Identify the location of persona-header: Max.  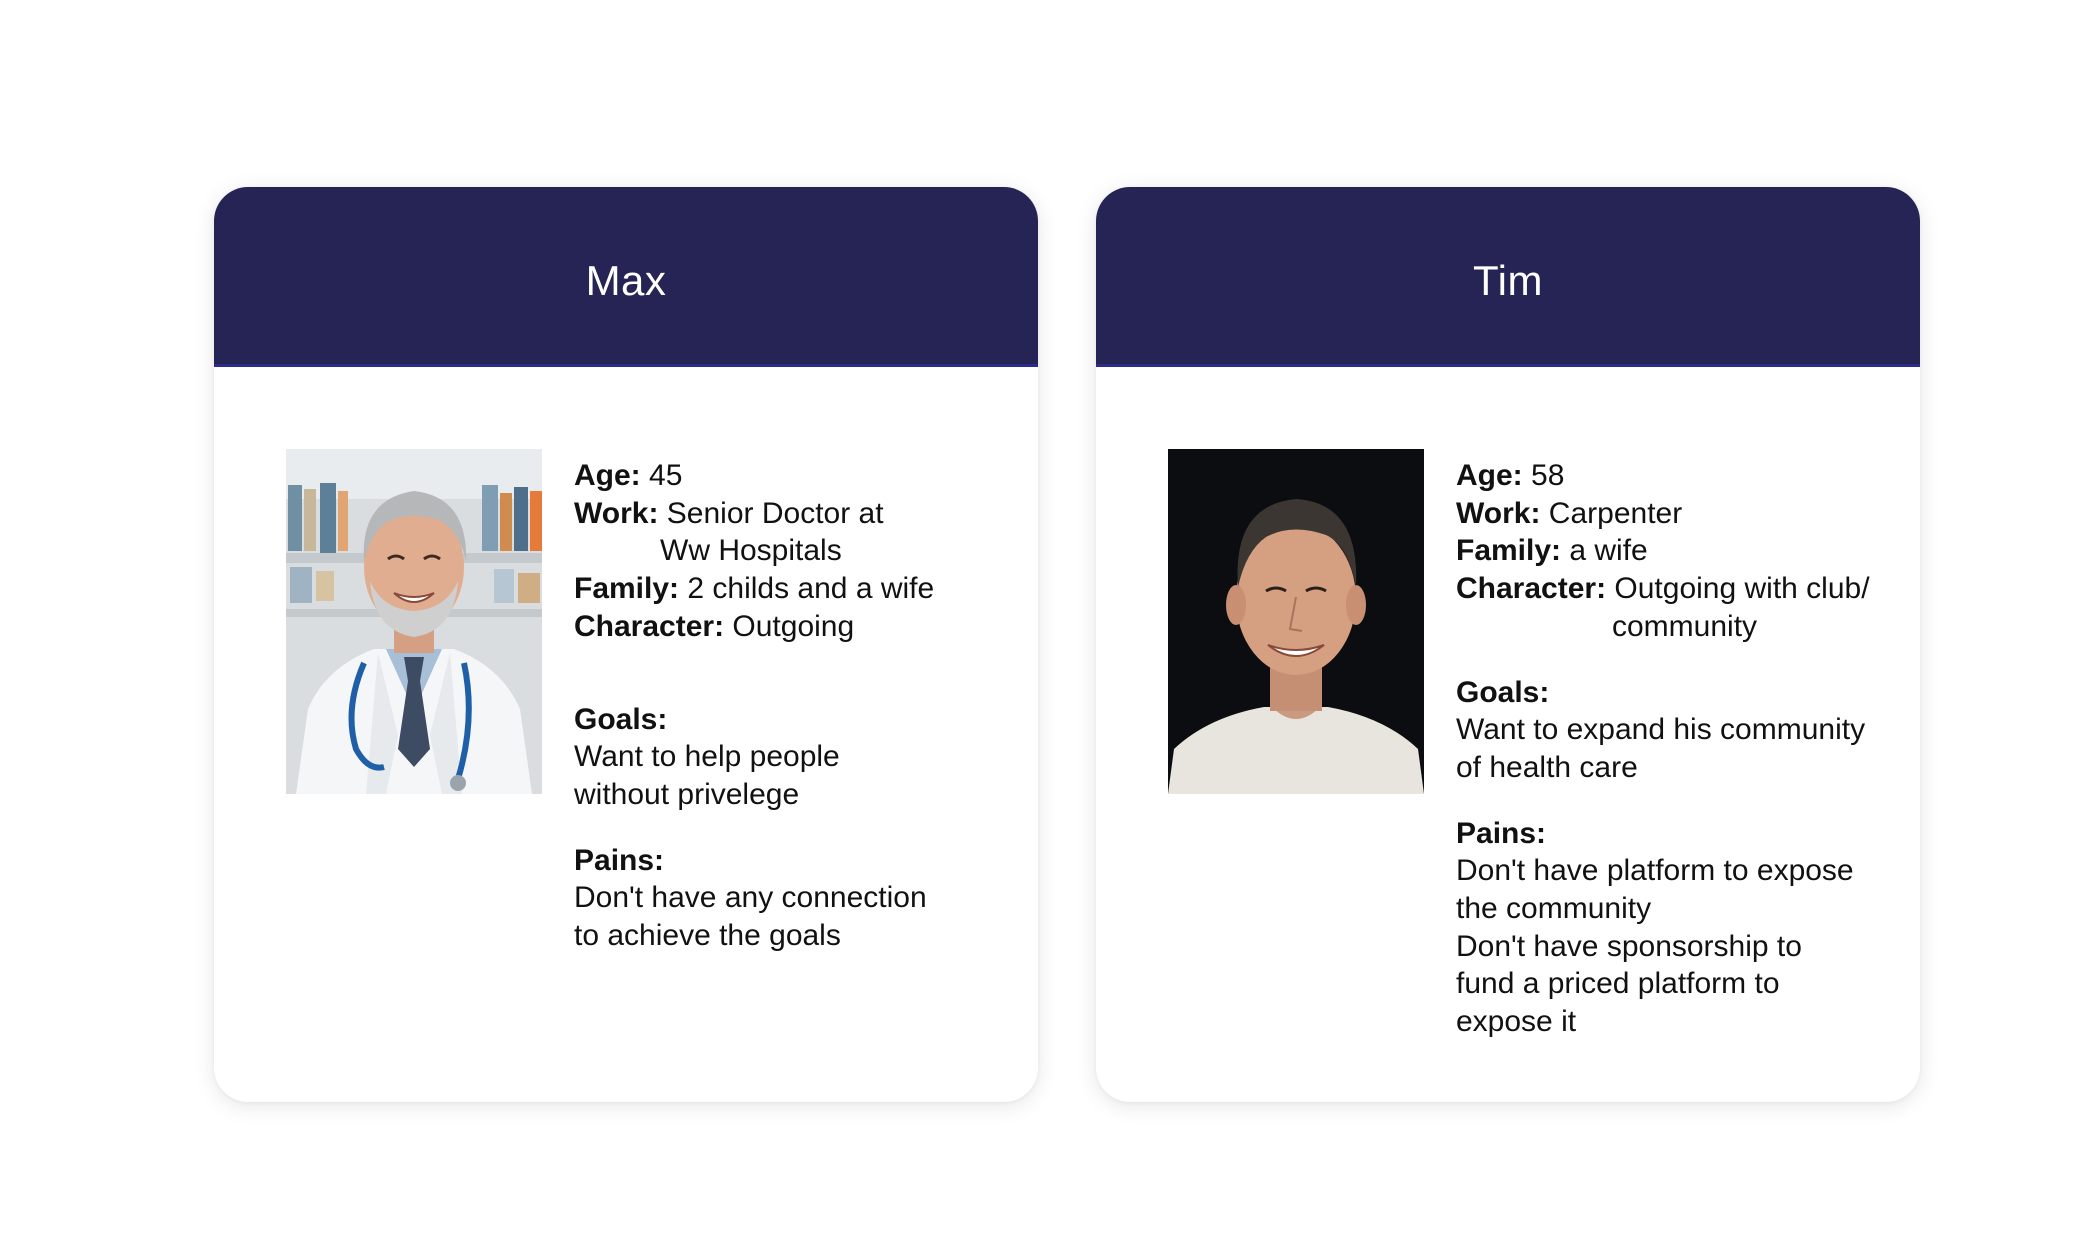
(626, 277).